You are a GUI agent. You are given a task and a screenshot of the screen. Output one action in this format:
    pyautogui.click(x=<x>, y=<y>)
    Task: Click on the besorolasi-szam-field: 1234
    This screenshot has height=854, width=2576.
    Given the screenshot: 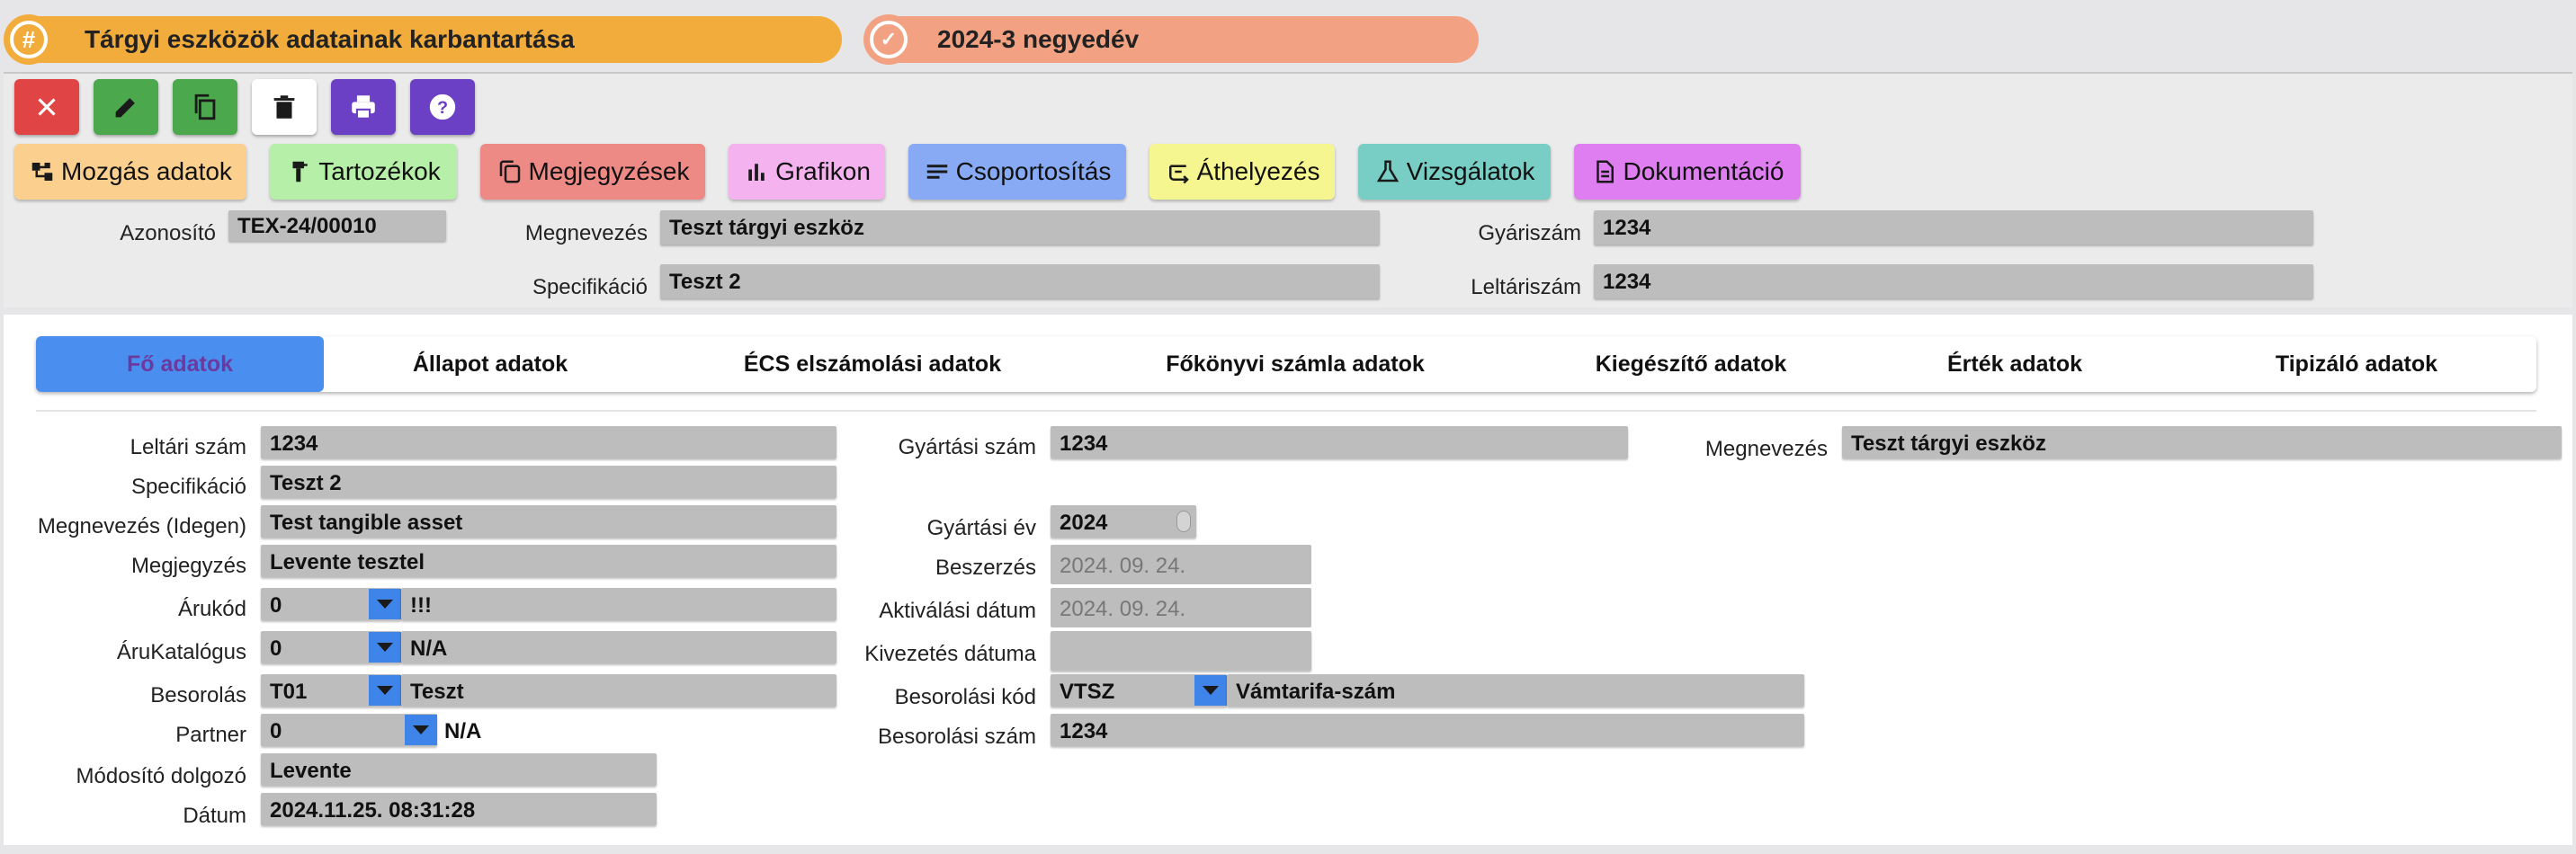 What is the action you would take?
    pyautogui.click(x=1427, y=730)
    